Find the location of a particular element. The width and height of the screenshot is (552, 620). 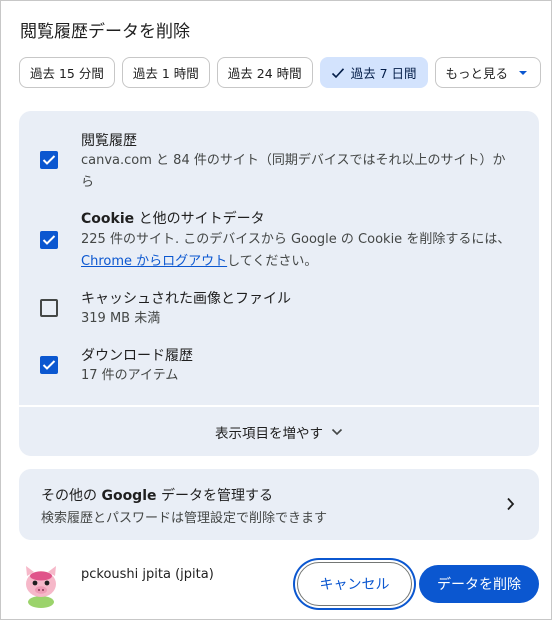

manage-title: その他の Google データを管理する is located at coordinates (157, 495).